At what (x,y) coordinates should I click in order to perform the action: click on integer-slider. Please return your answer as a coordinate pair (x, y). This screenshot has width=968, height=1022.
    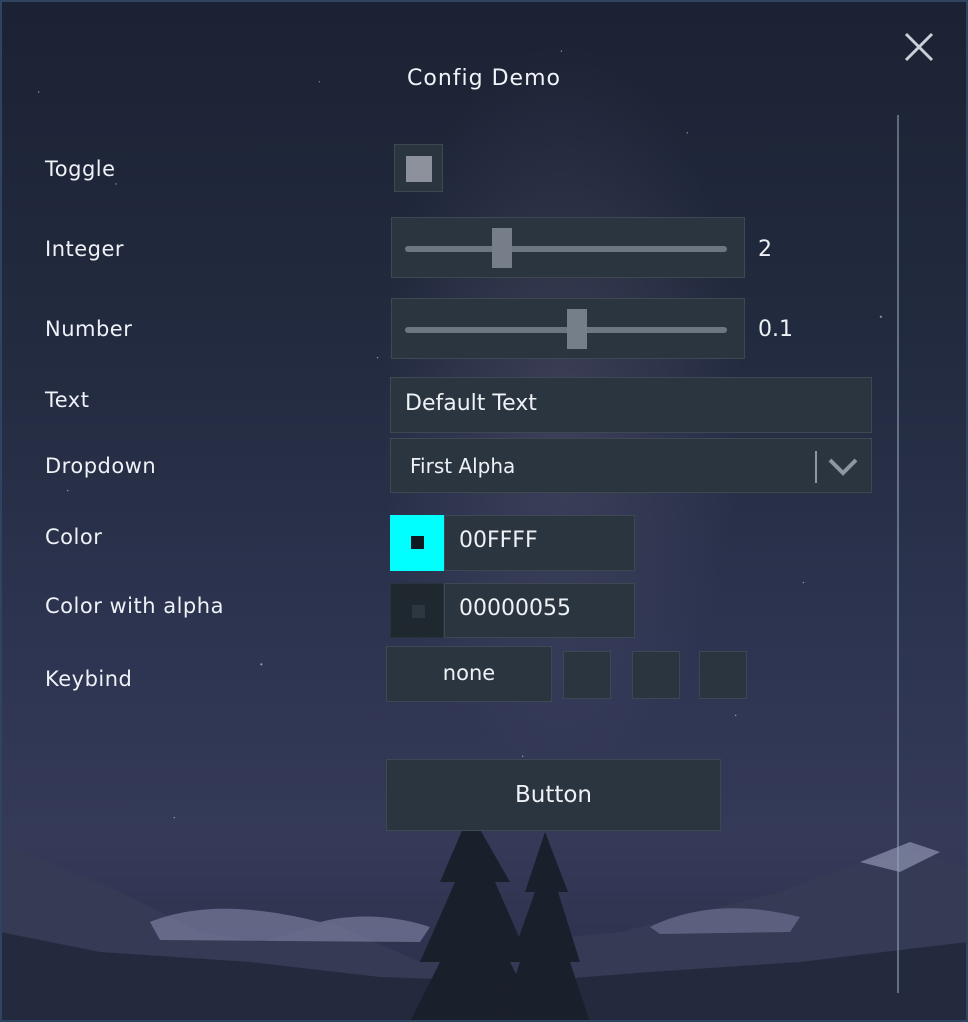
    Looking at the image, I should click on (568, 247).